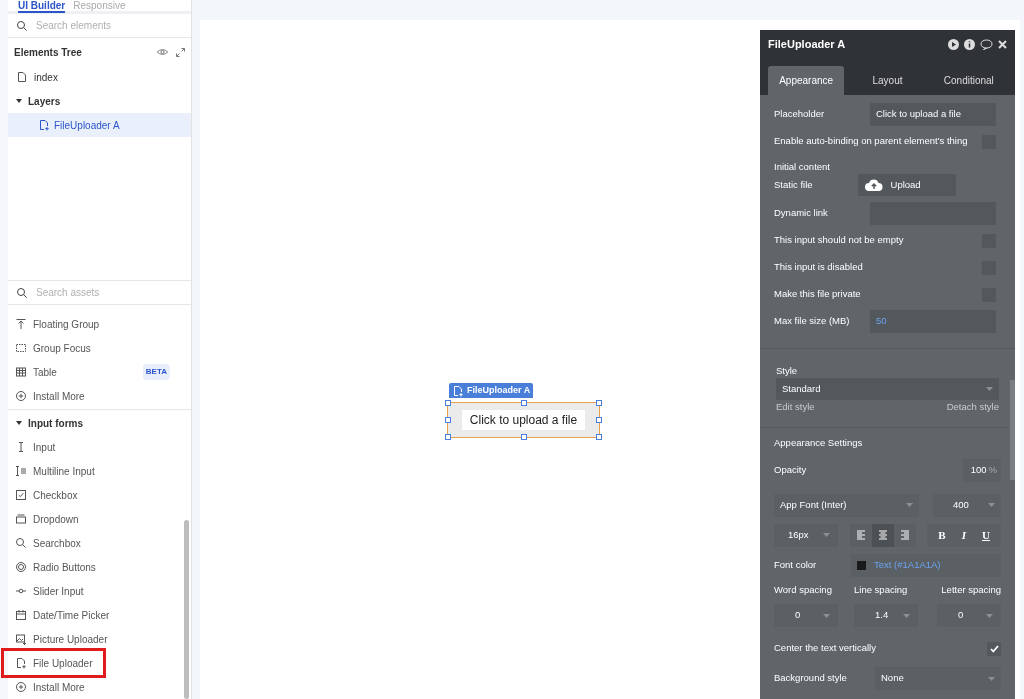 This screenshot has width=1024, height=699. Describe the element at coordinates (21, 615) in the screenshot. I see `calendar-icon` at that location.